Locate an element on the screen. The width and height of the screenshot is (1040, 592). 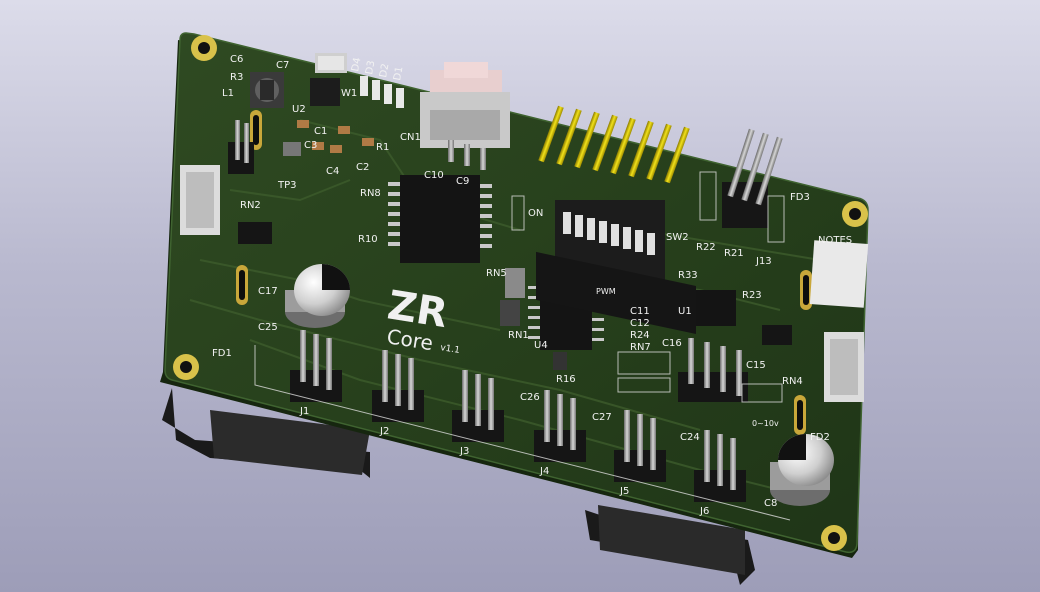
label-c26: C26 is located at coordinates (530, 397).